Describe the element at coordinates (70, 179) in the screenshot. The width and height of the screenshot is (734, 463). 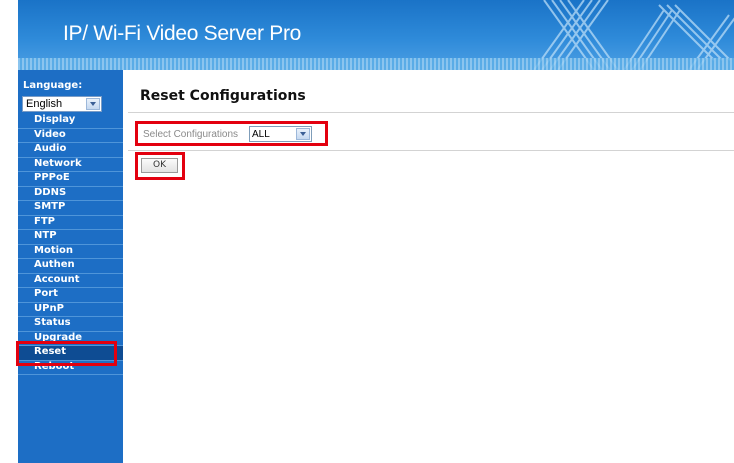
I see `sidebar-item-pppoe: PPPoE` at that location.